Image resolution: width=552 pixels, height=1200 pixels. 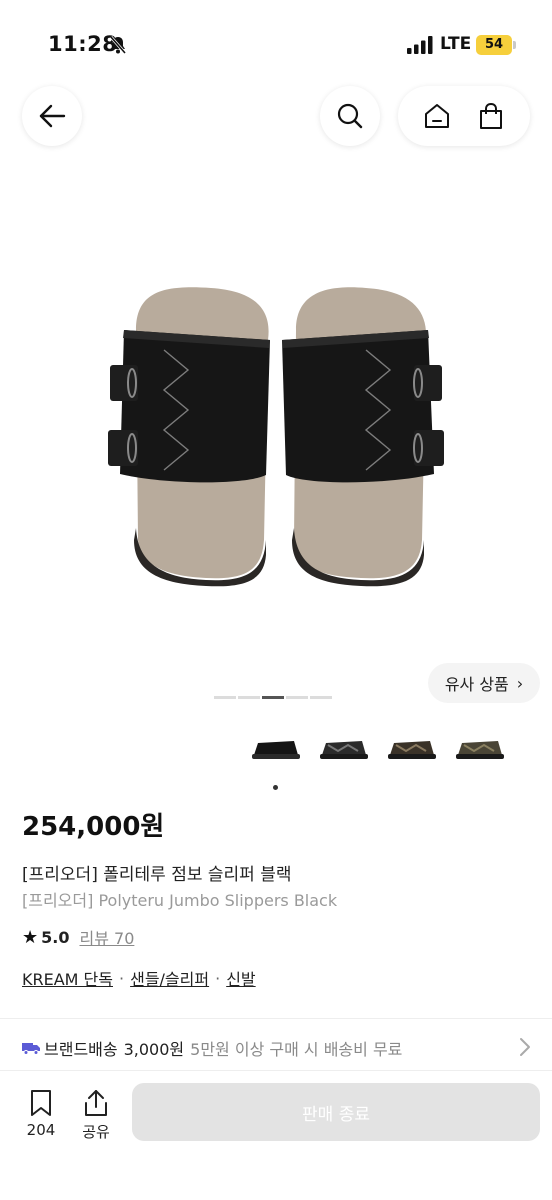 I want to click on chevron-right-icon: ›, so click(x=520, y=683).